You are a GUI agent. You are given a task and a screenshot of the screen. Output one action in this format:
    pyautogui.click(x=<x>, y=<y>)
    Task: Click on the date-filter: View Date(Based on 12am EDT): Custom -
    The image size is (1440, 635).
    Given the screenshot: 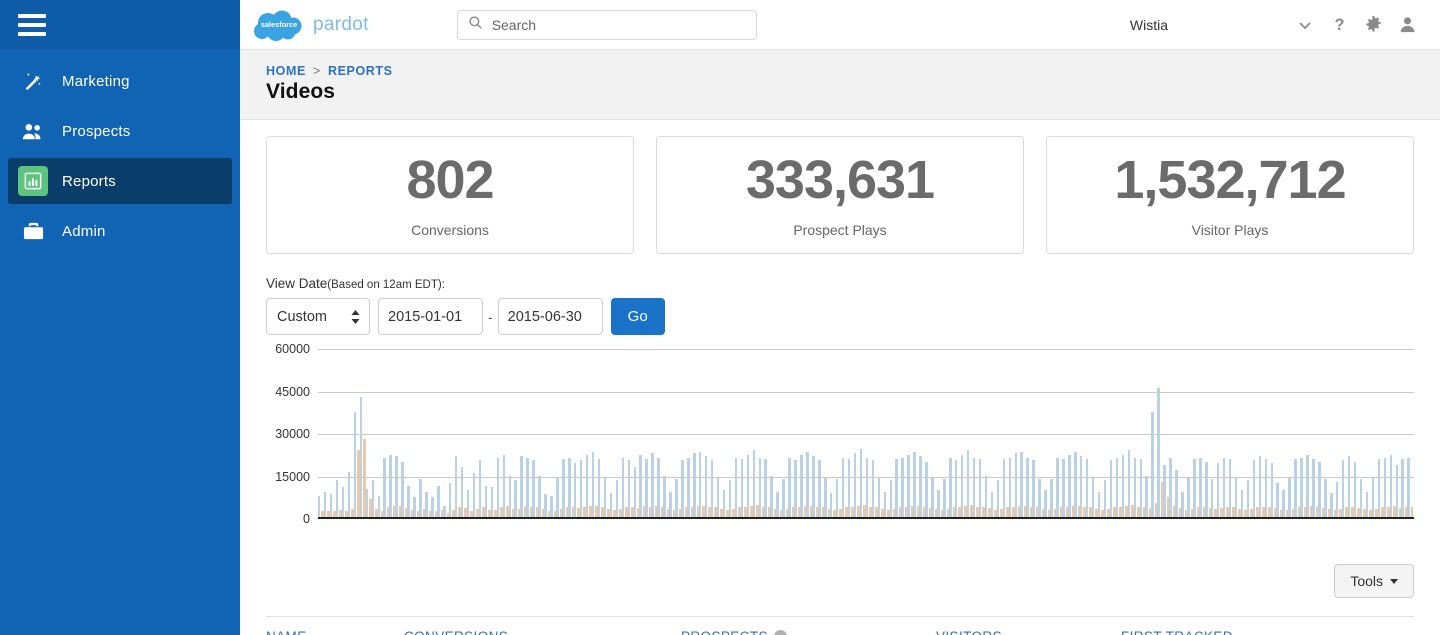 What is the action you would take?
    pyautogui.click(x=840, y=305)
    